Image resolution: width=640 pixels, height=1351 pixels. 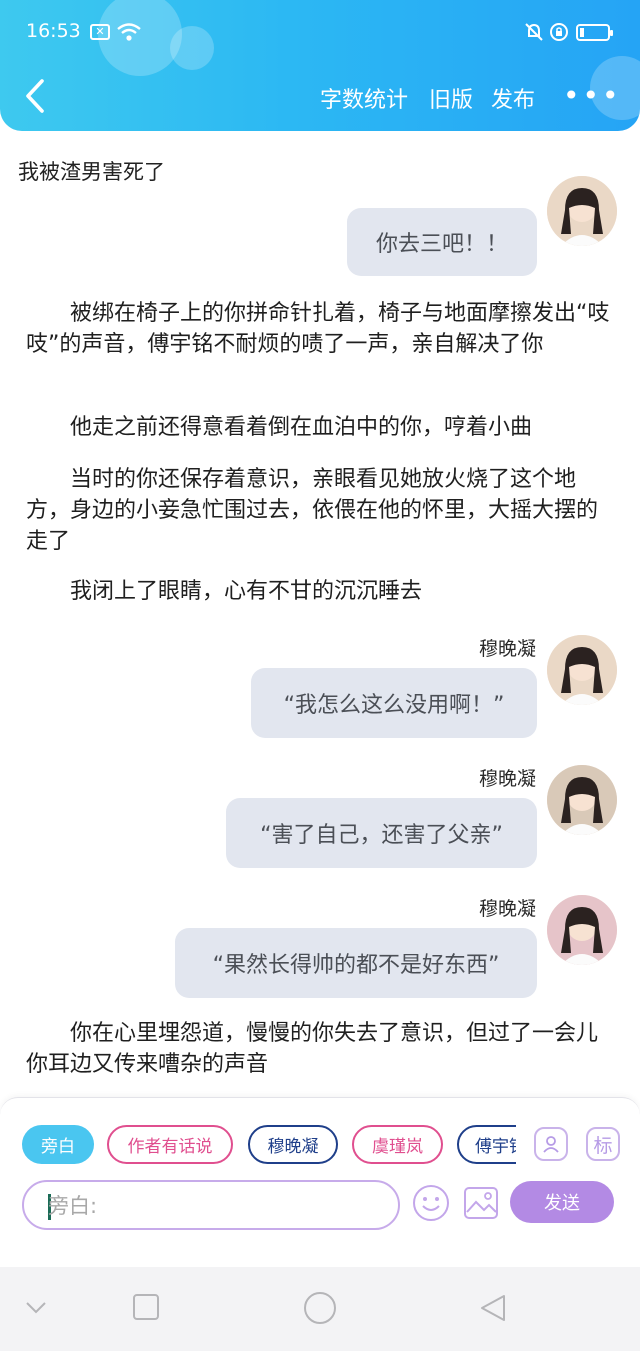 What do you see at coordinates (320, 65) in the screenshot?
I see `top-app-bar: 16:53 ✕ 字数统计 旧版 发布 •••` at bounding box center [320, 65].